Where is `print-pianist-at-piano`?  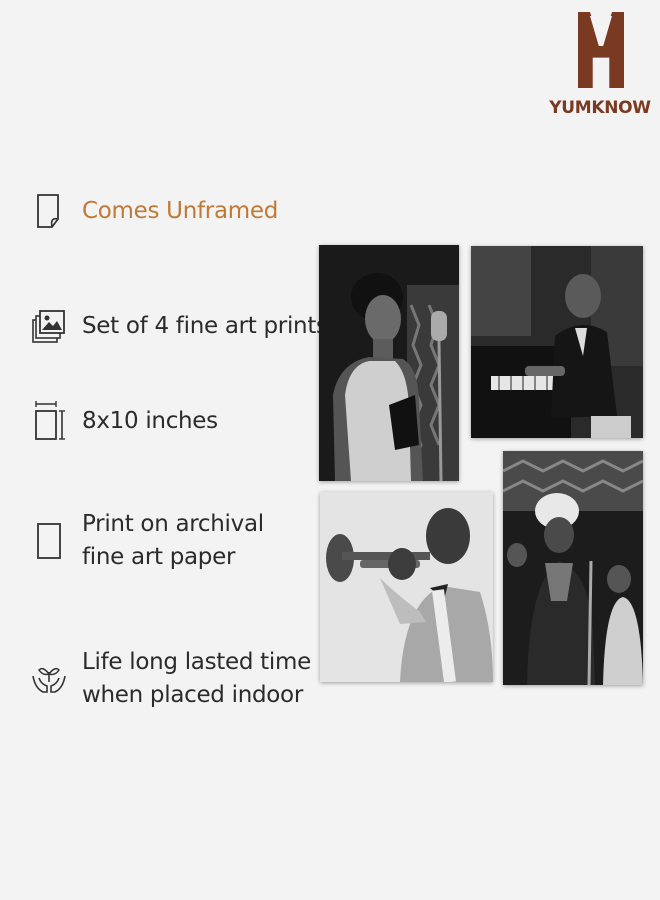
print-pianist-at-piano is located at coordinates (557, 342).